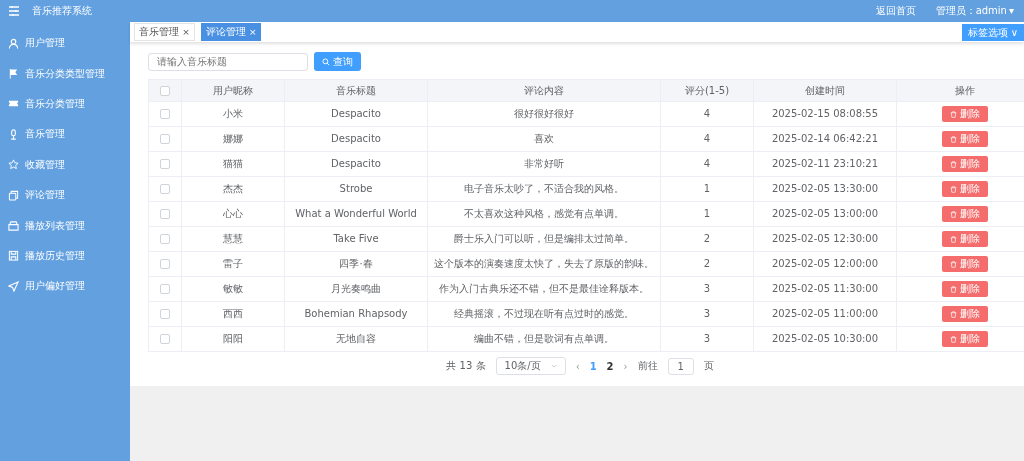 This screenshot has width=1024, height=461. I want to click on table-cell: 杰杰, so click(233, 189).